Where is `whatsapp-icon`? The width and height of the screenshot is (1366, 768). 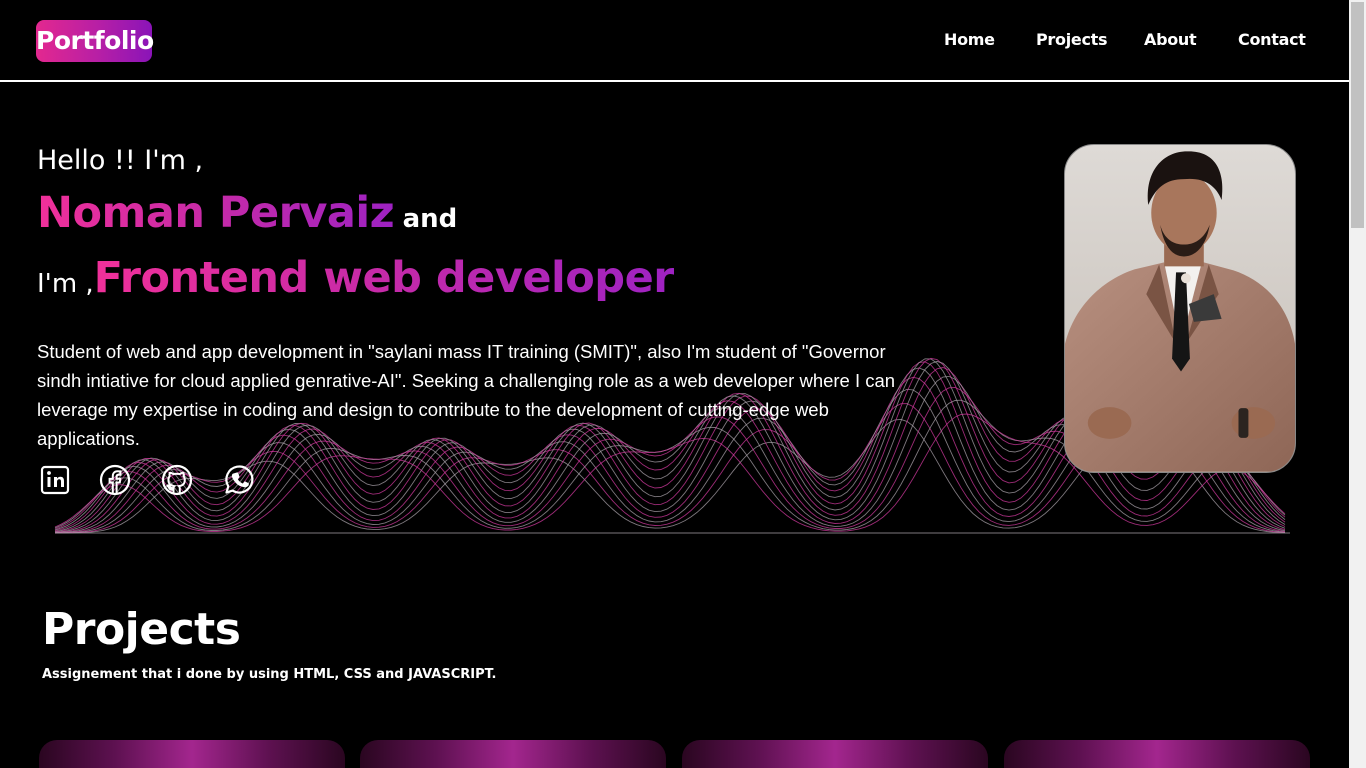
whatsapp-icon is located at coordinates (239, 479).